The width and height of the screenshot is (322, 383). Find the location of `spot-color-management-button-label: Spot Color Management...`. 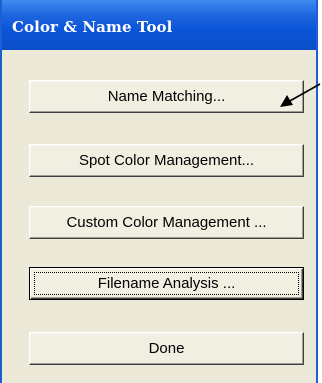

spot-color-management-button-label: Spot Color Management... is located at coordinates (166, 160).